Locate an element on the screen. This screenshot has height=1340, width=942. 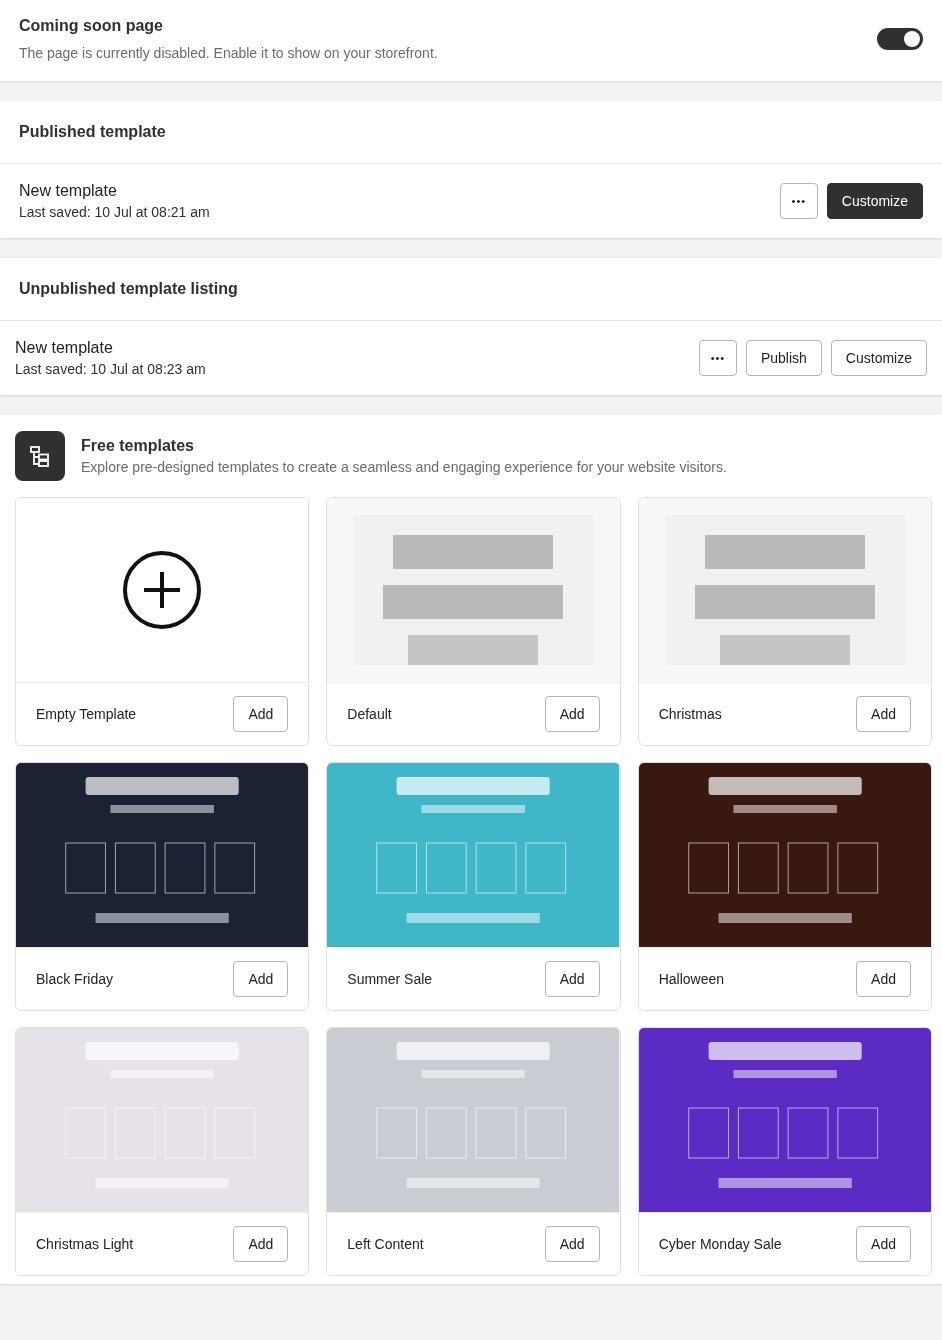
add-circle-icon is located at coordinates (162, 590).